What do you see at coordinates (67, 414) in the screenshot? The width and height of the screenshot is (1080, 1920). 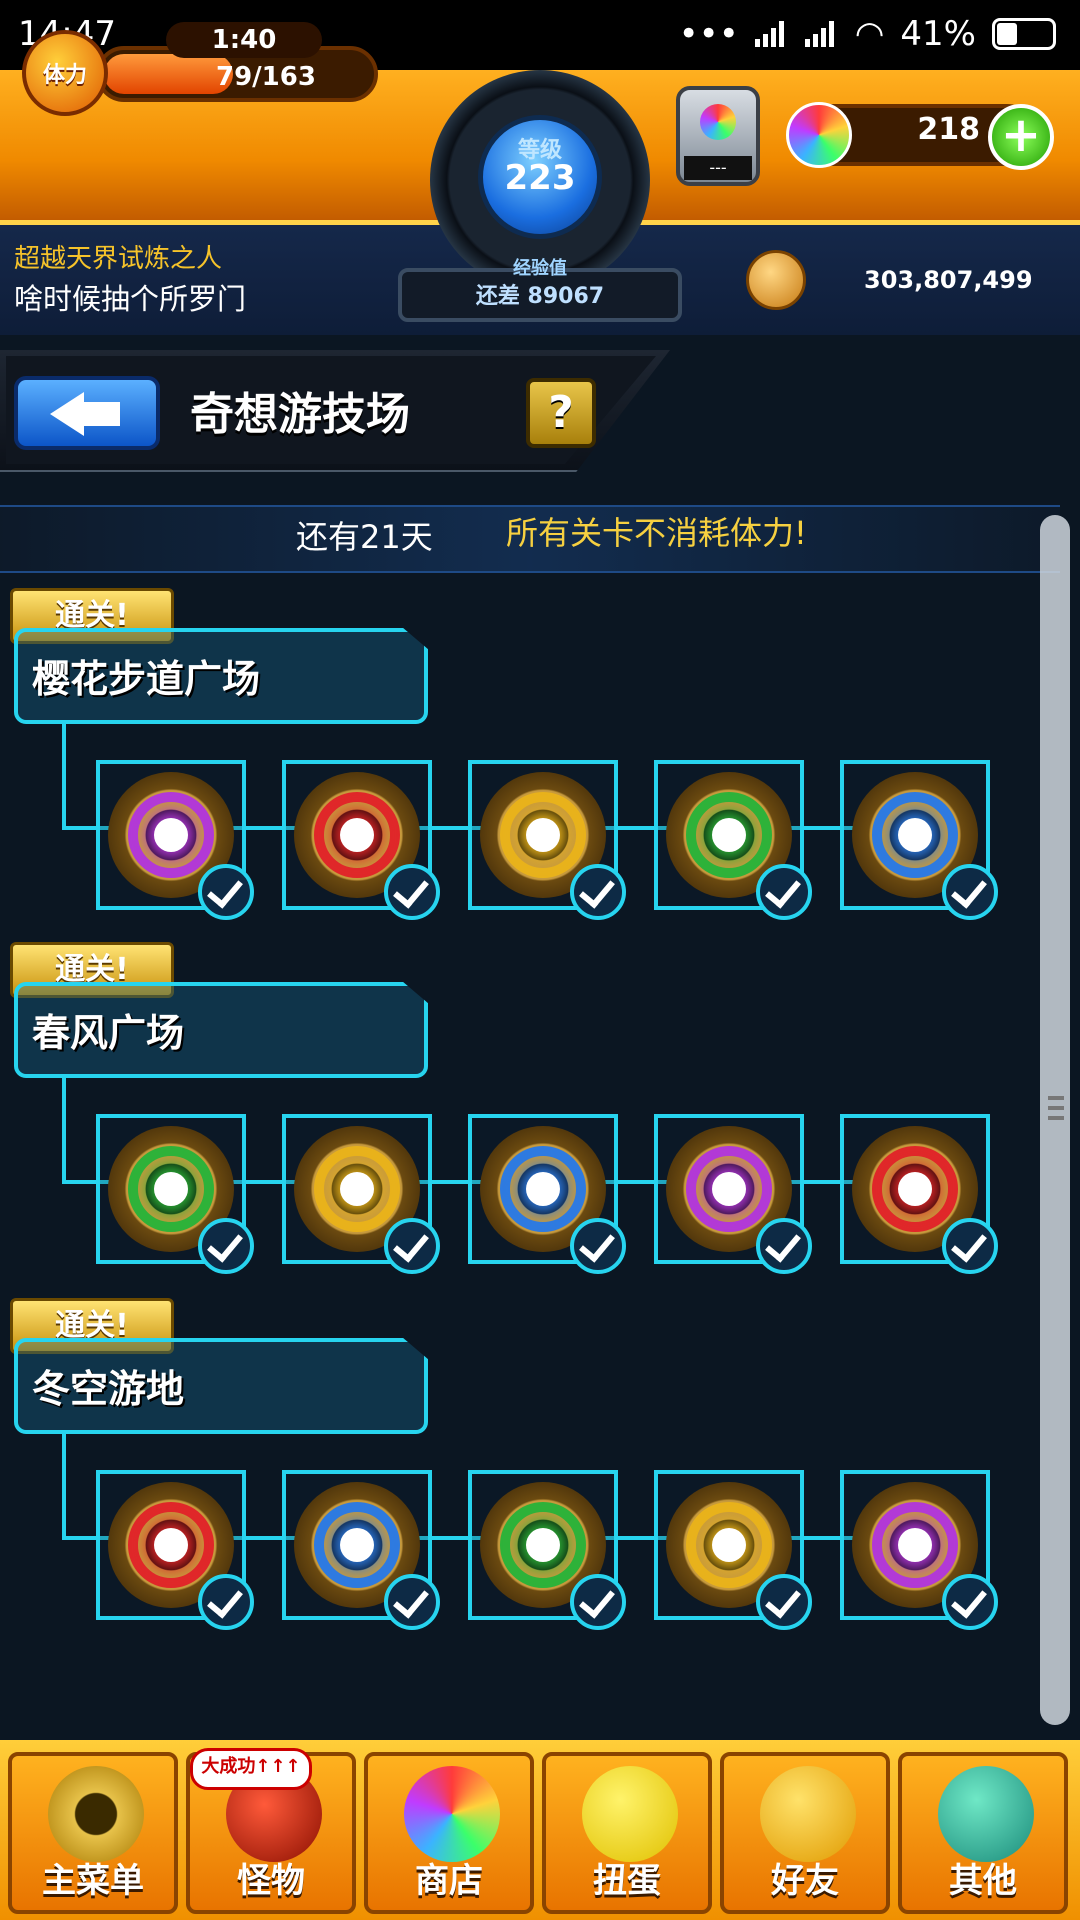 I see `back-arrow-icon` at bounding box center [67, 414].